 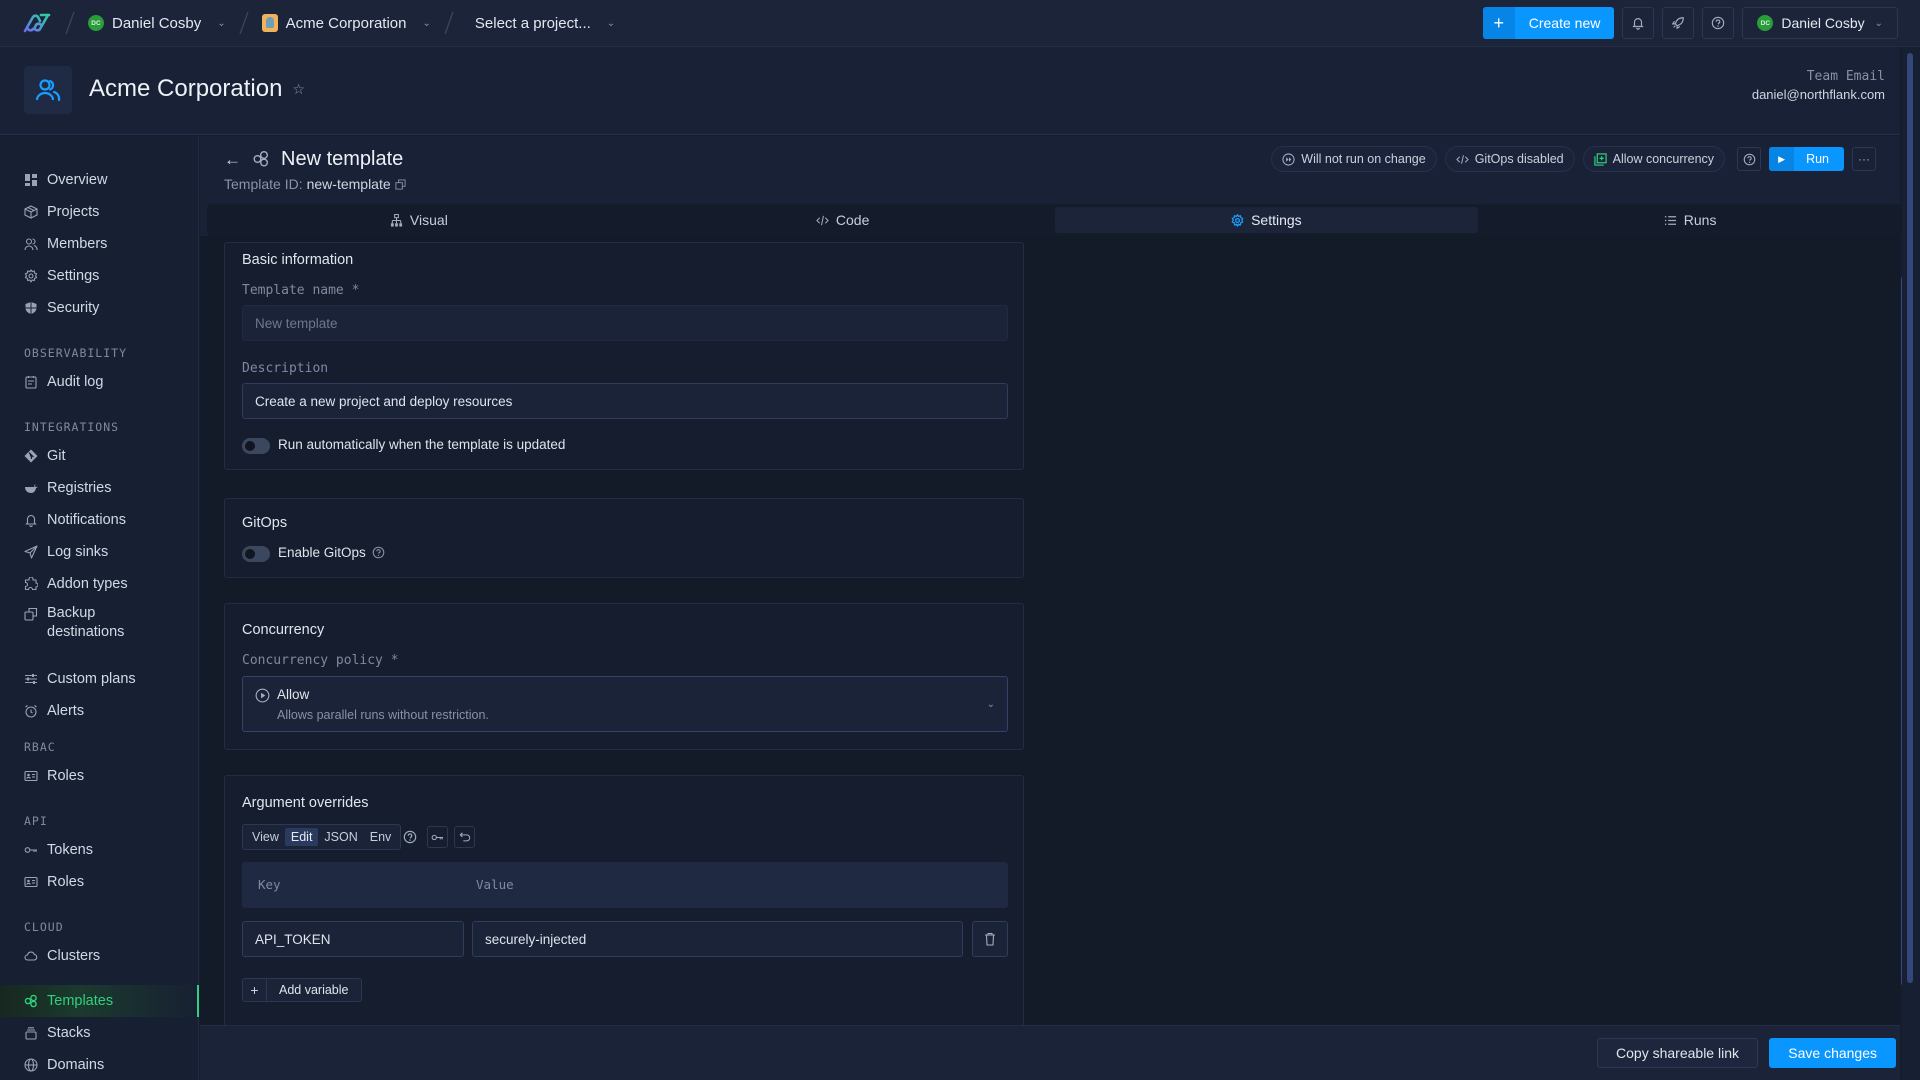 I want to click on sidebar-item-label: Backup destinations, so click(x=86, y=622).